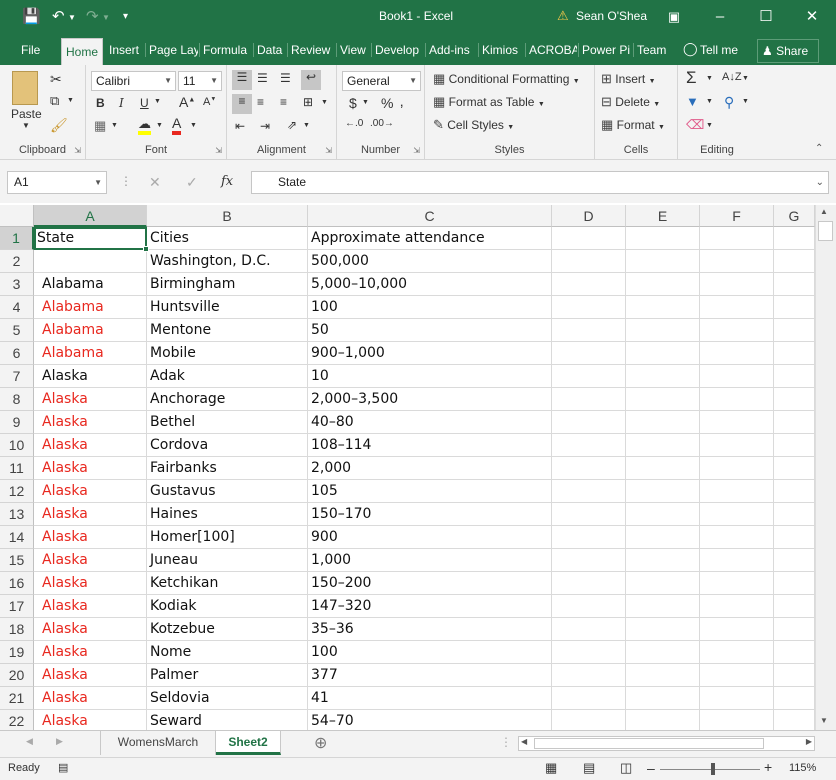 Image resolution: width=836 pixels, height=780 pixels. Describe the element at coordinates (82, 51) in the screenshot. I see `tab-home: Home` at that location.